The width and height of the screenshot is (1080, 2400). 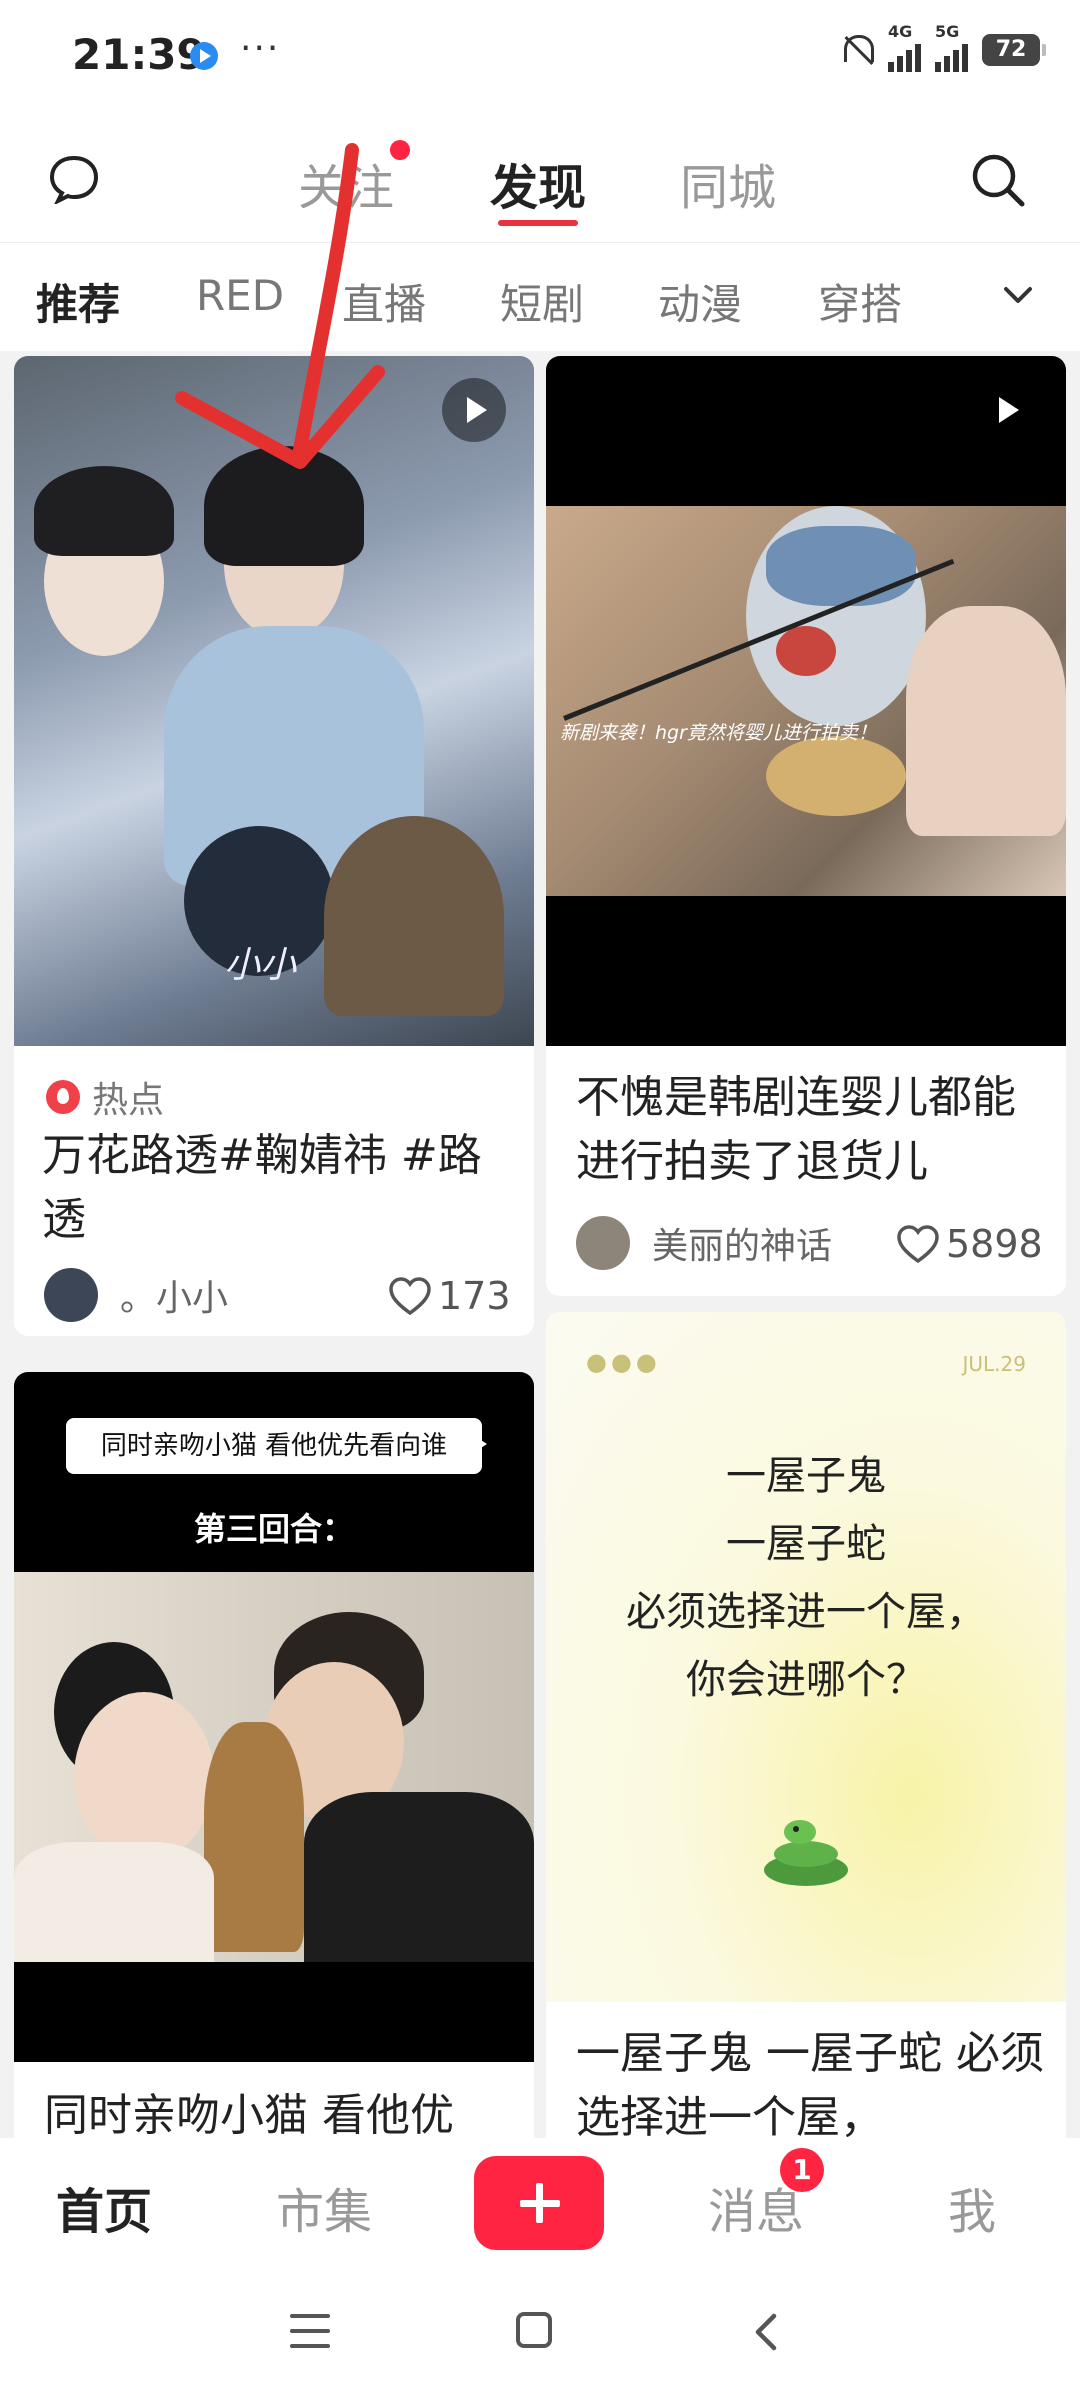 I want to click on card-cover-image: 新剧来袭！hgr竟然将婴儿进行拍卖！, so click(x=806, y=701).